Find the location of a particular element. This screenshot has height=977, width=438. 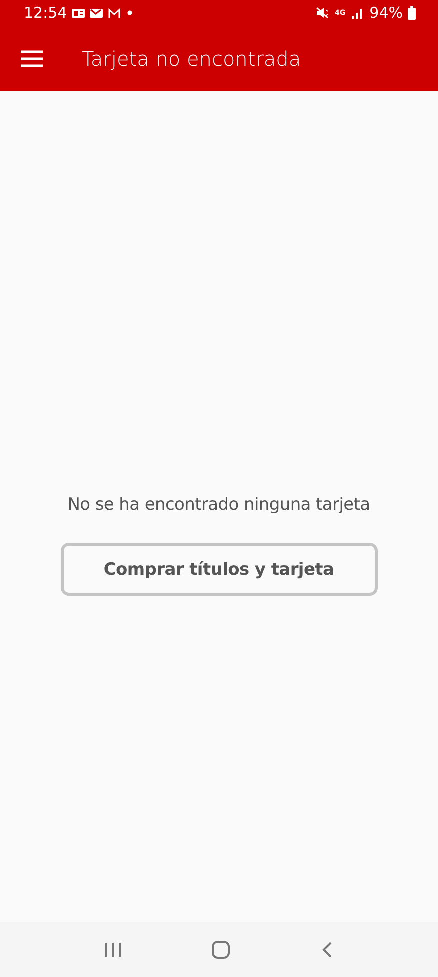

menu-icon is located at coordinates (32, 59).